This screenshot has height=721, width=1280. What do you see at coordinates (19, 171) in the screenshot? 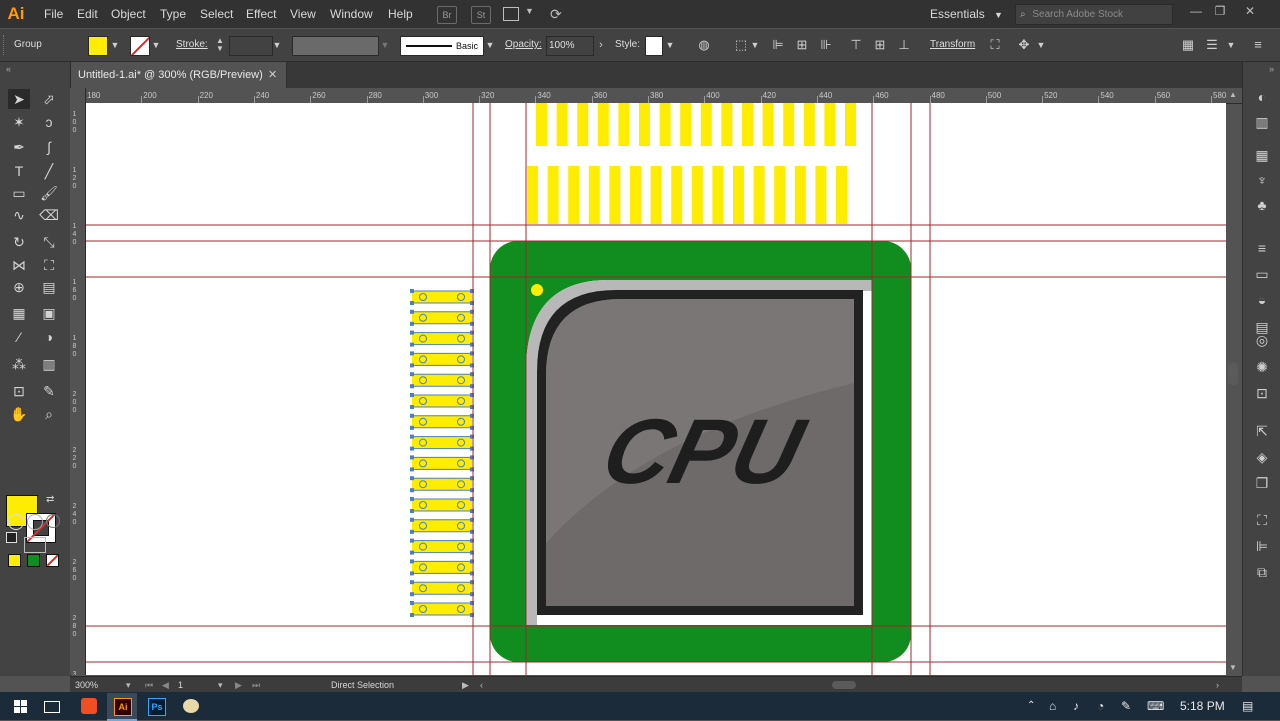
I see `type-tool-icon: T` at bounding box center [19, 171].